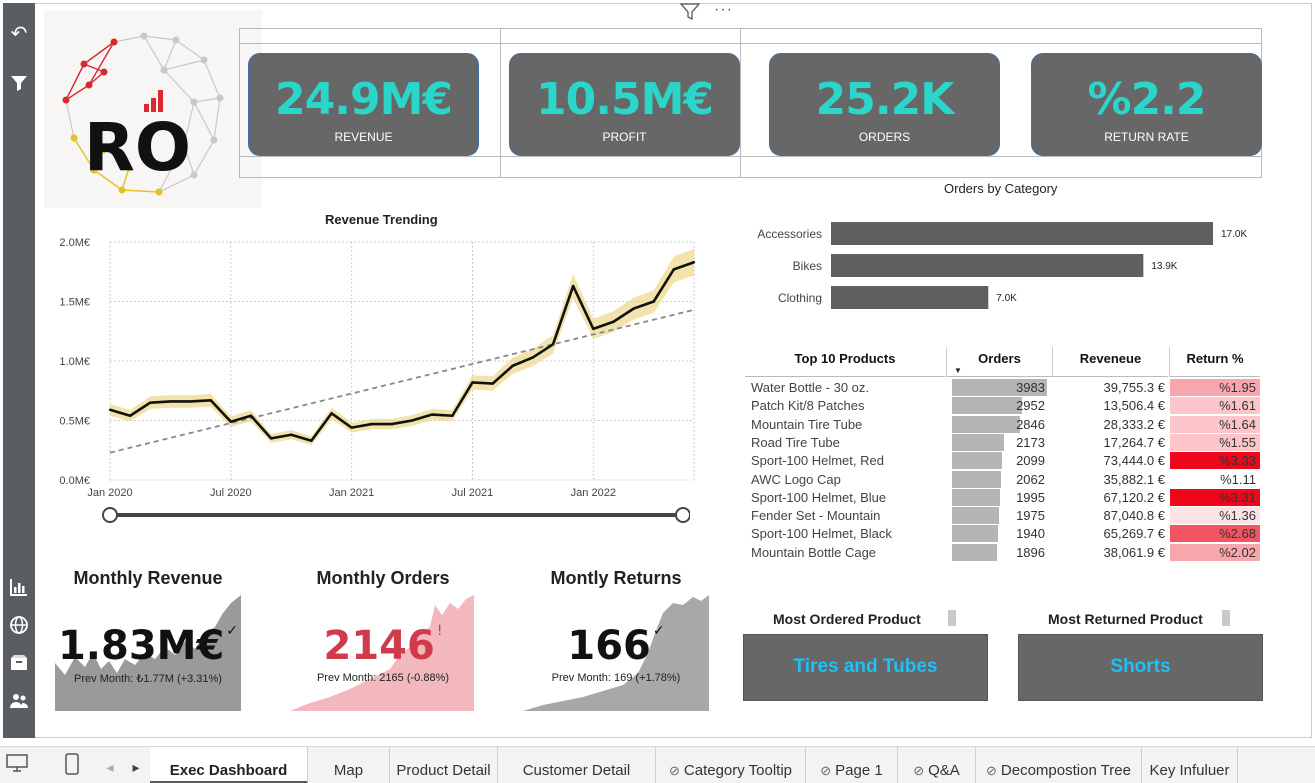 The width and height of the screenshot is (1315, 783). Describe the element at coordinates (1006, 298) in the screenshot. I see `bar-data-label: 7.0K` at that location.